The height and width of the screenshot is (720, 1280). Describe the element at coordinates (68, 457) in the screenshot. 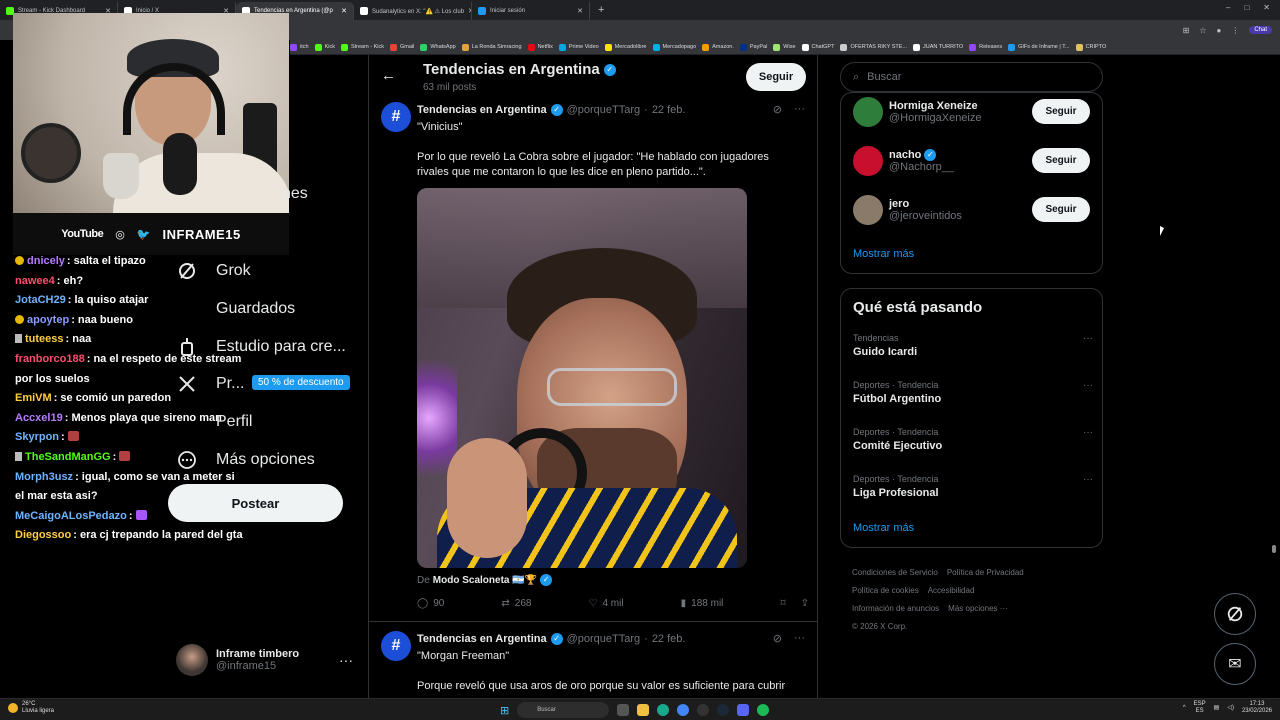

I see `chat-username: TheSandManGG` at that location.